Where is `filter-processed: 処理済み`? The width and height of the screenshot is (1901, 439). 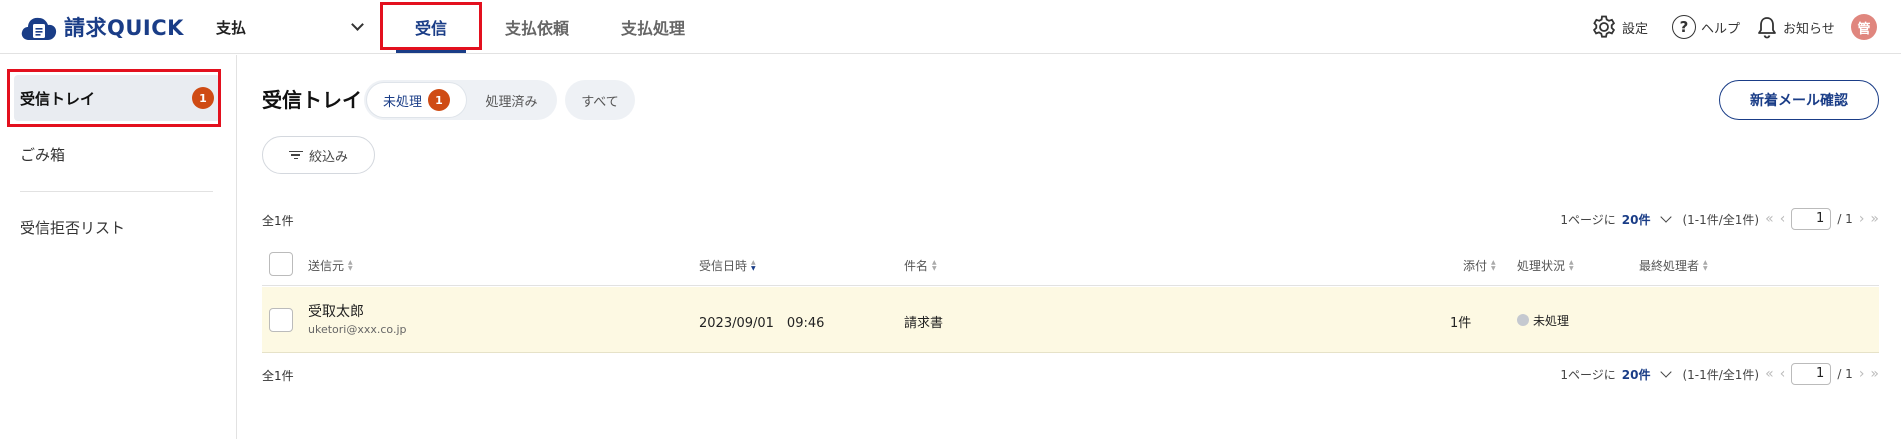 filter-processed: 処理済み is located at coordinates (511, 100).